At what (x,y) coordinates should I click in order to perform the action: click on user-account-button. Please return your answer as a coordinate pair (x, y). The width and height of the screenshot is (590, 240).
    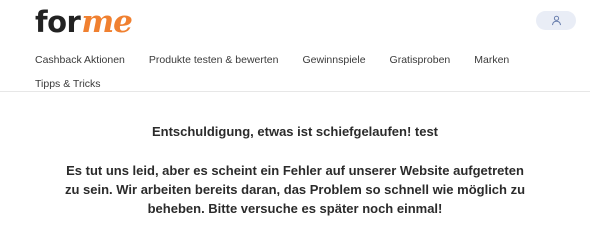
    Looking at the image, I should click on (556, 20).